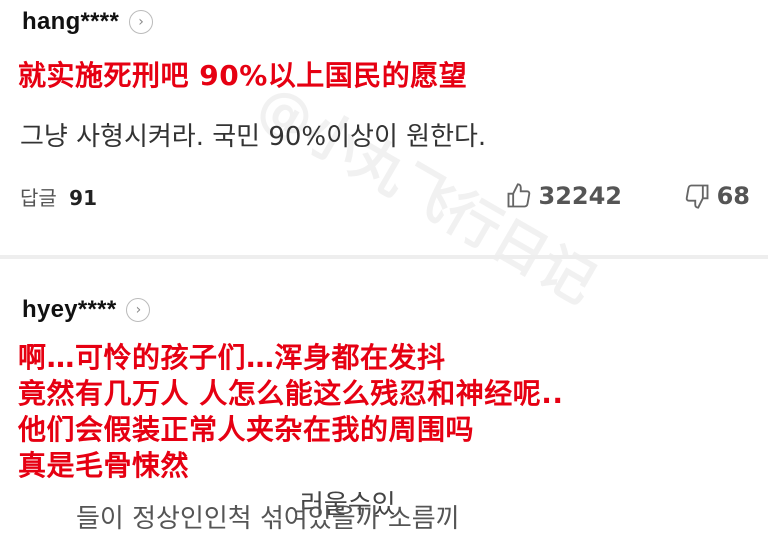 The width and height of the screenshot is (768, 545). I want to click on translation-line: 啊…可怜的孩子们…浑身都在发抖, so click(232, 357).